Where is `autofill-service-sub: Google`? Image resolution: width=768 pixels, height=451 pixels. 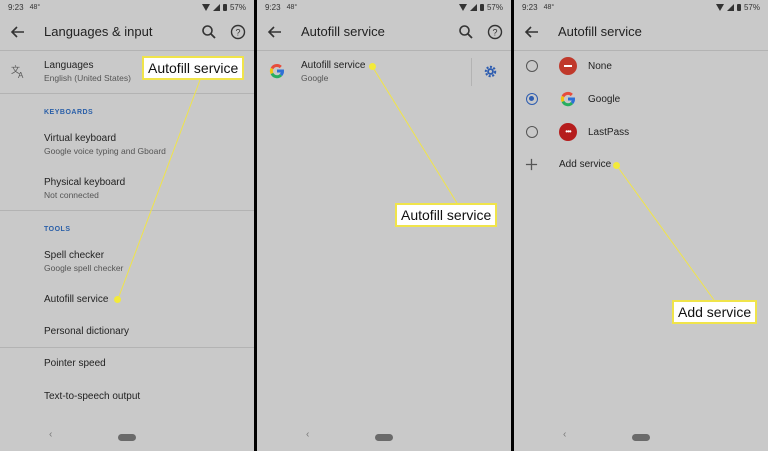 autofill-service-sub: Google is located at coordinates (315, 78).